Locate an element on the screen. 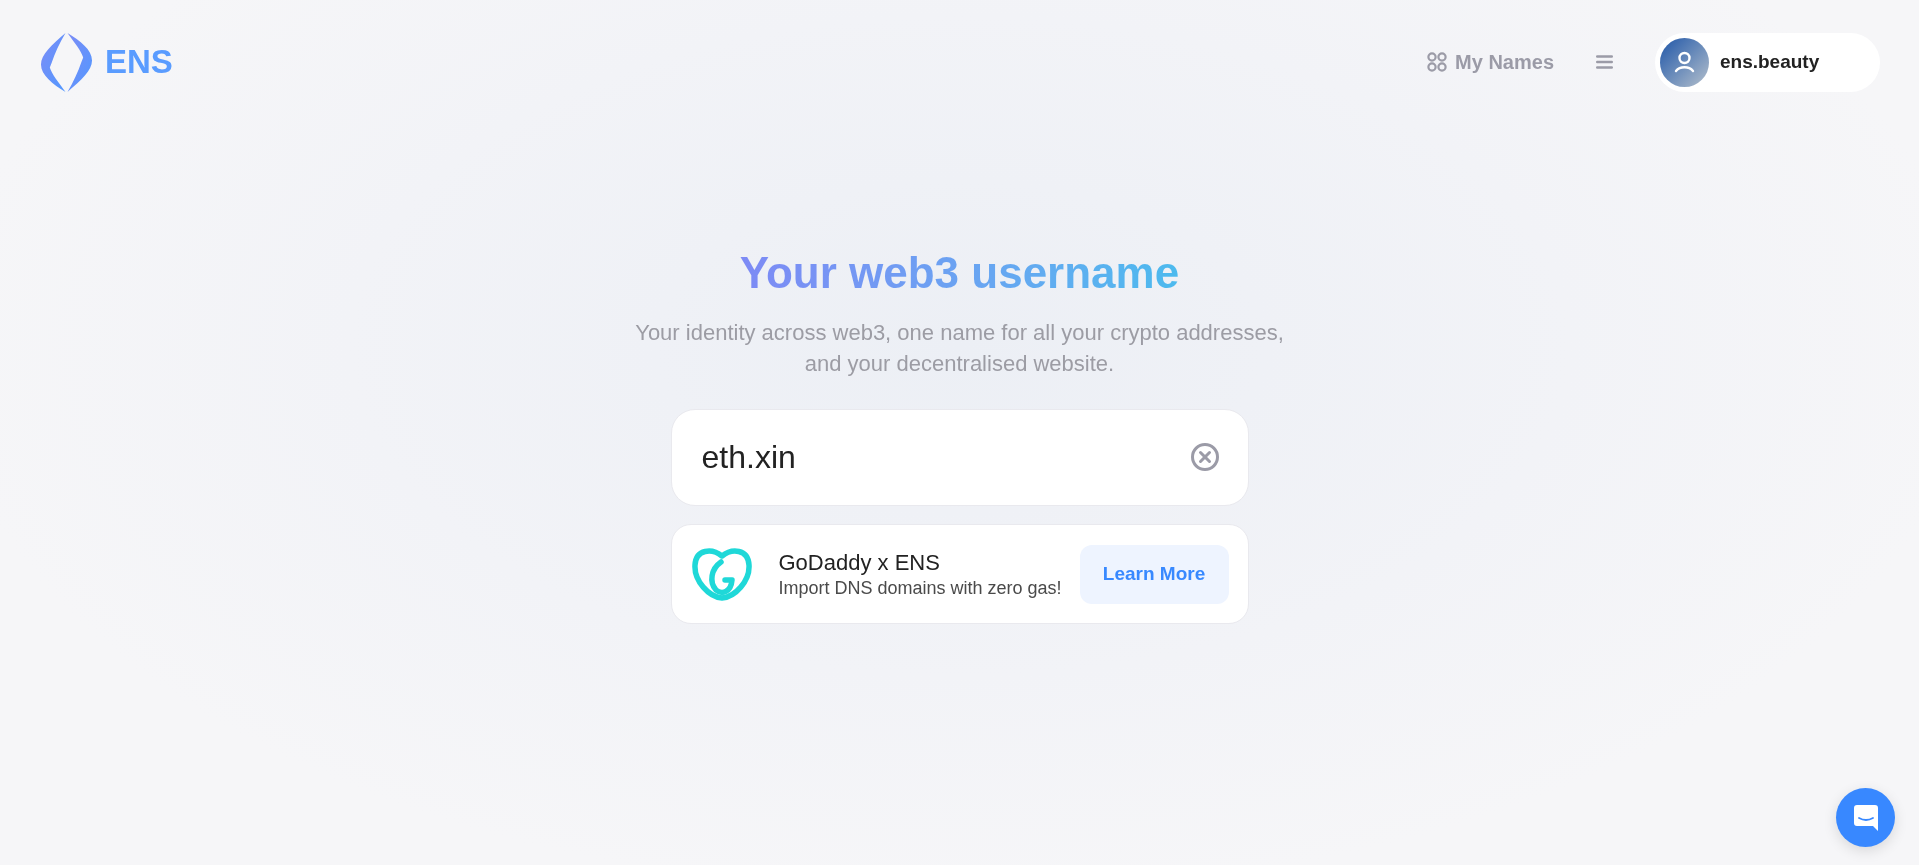 The width and height of the screenshot is (1919, 865). promo-subtitle: Import DNS domains with zero gas! is located at coordinates (920, 588).